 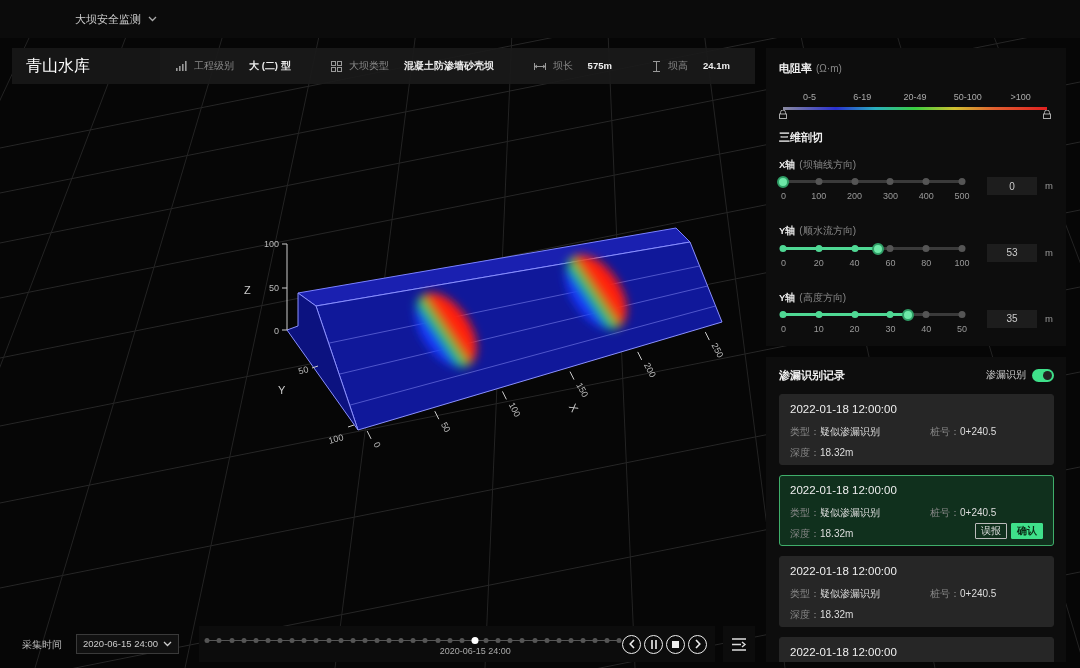 I want to click on stat-value: 混凝土防渗墙砂壳坝, so click(x=448, y=65).